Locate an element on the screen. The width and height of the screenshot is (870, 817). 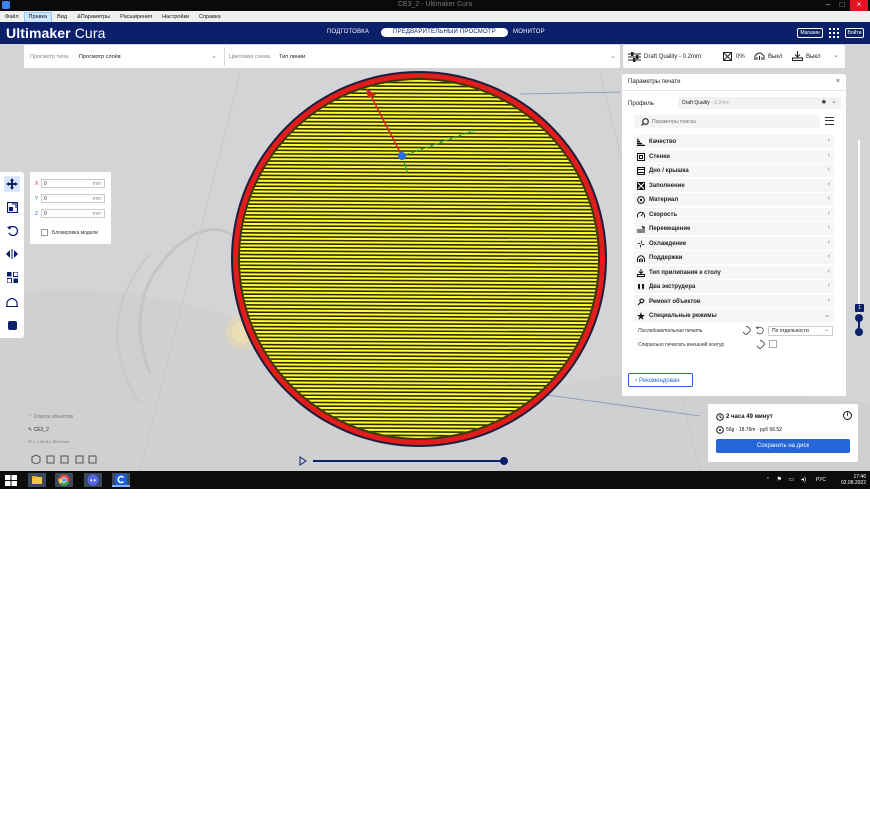
settings-category-quality: Качество ‹ is located at coordinates (734, 142).